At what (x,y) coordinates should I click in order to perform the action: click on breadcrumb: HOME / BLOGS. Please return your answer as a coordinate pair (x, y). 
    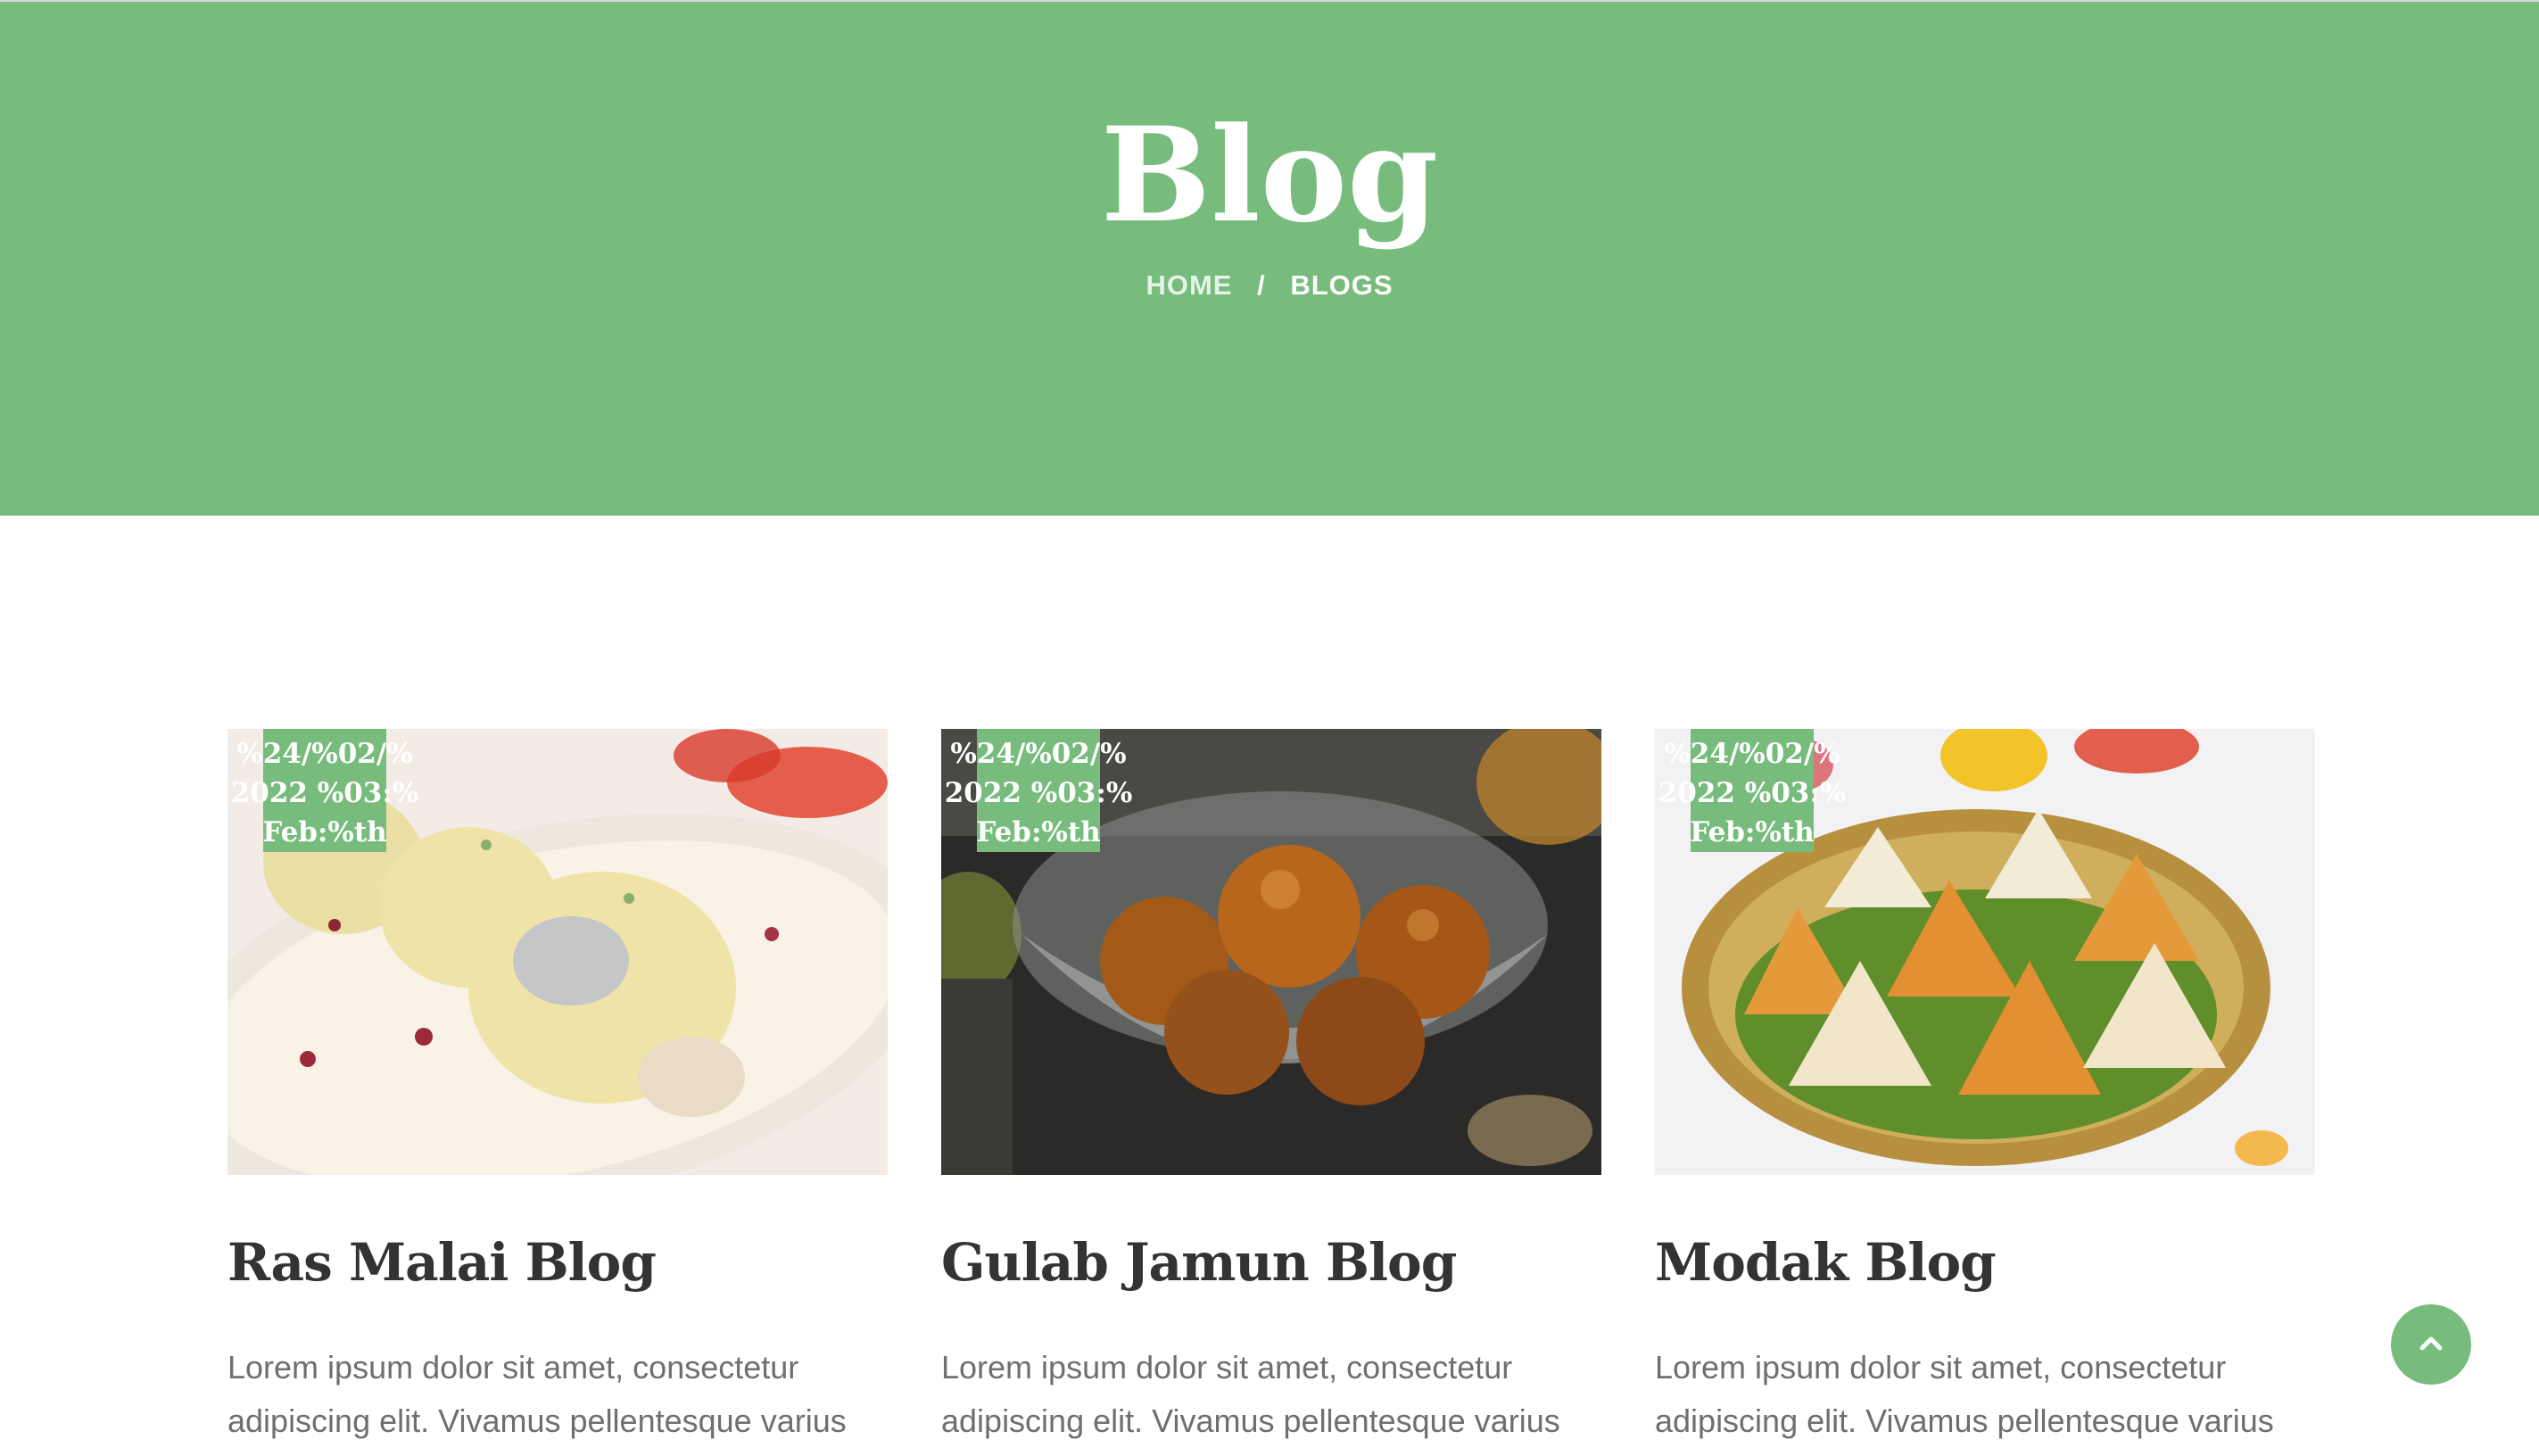
    Looking at the image, I should click on (1269, 285).